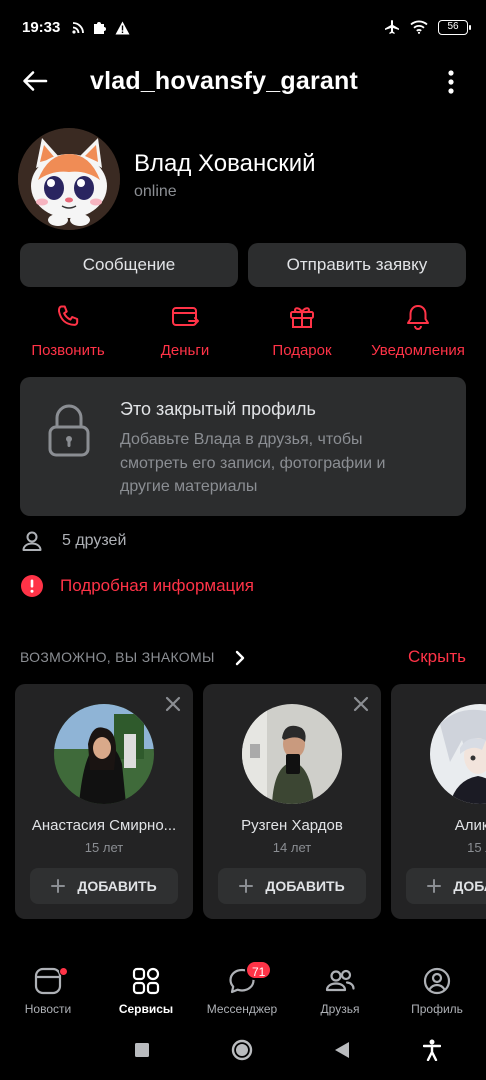 This screenshot has width=486, height=1080. I want to click on suggestion-age: 15 лет, so click(104, 847).